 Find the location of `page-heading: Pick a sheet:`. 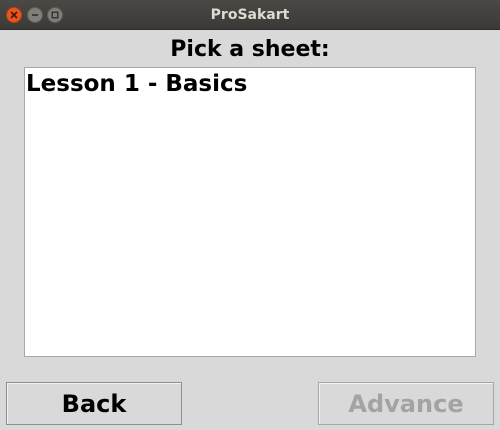

page-heading: Pick a sheet: is located at coordinates (250, 49).